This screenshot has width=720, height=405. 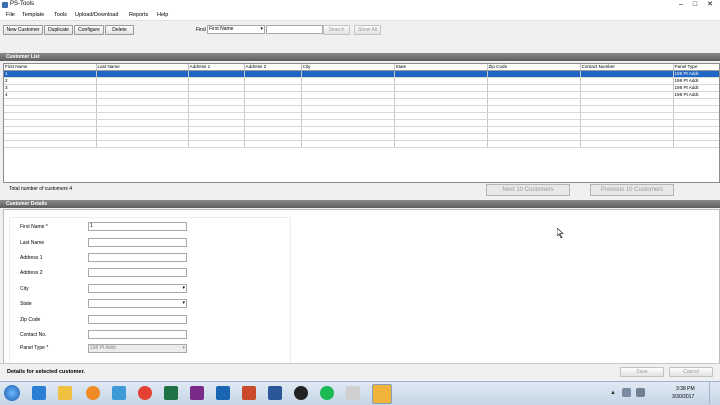 What do you see at coordinates (528, 190) in the screenshot?
I see `next-customers-button: Next 10 Customers` at bounding box center [528, 190].